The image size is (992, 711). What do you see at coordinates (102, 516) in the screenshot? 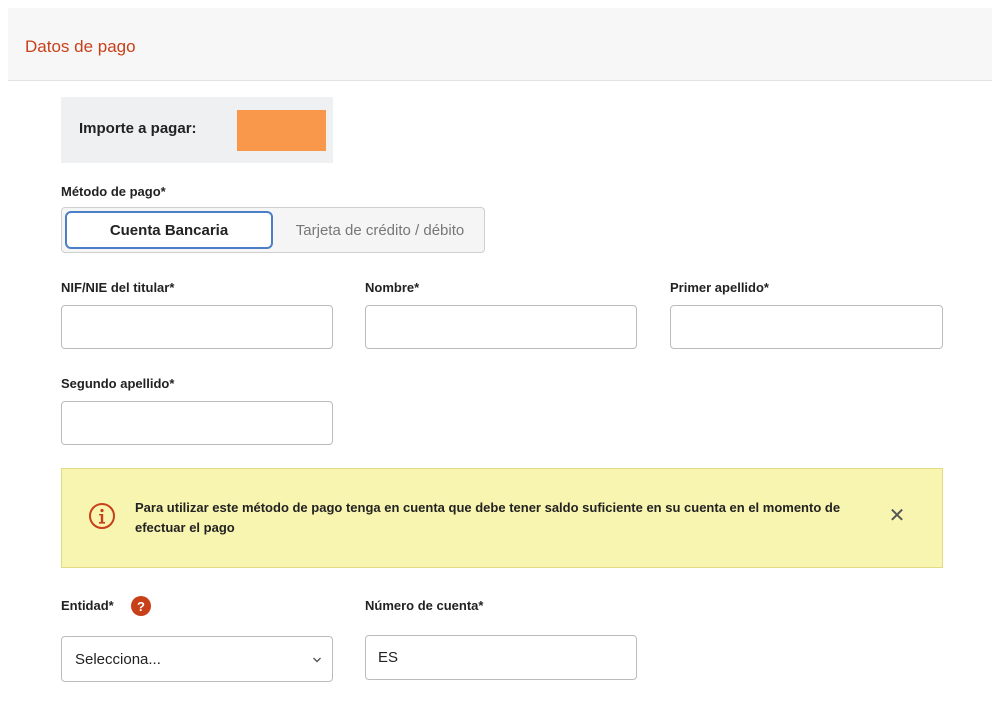
I see `info-circle-icon` at bounding box center [102, 516].